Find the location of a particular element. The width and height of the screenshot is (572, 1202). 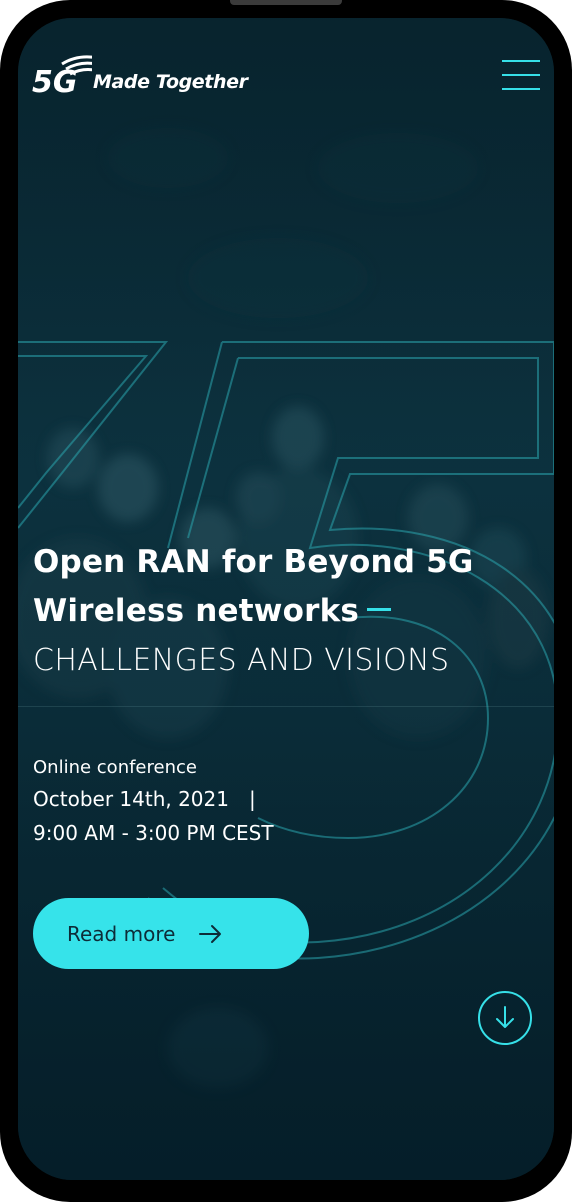

phone-notch is located at coordinates (286, 2).